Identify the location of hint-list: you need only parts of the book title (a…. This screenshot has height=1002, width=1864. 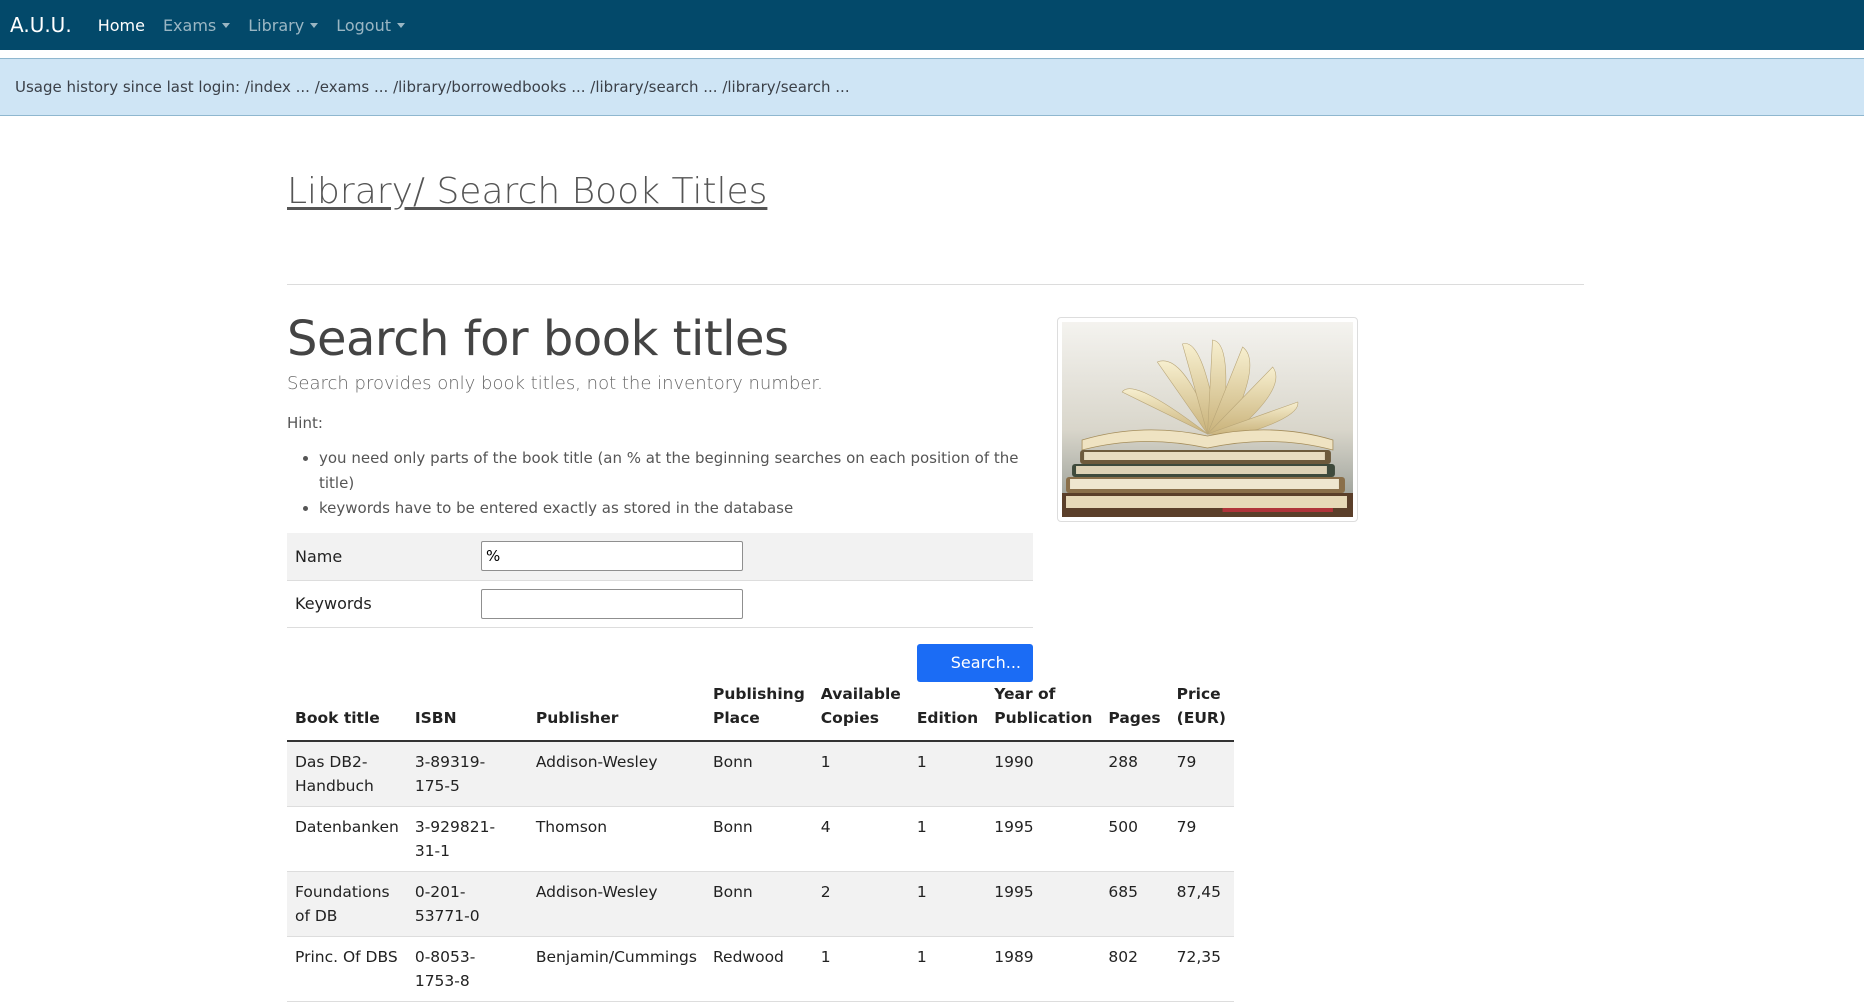
(660, 483).